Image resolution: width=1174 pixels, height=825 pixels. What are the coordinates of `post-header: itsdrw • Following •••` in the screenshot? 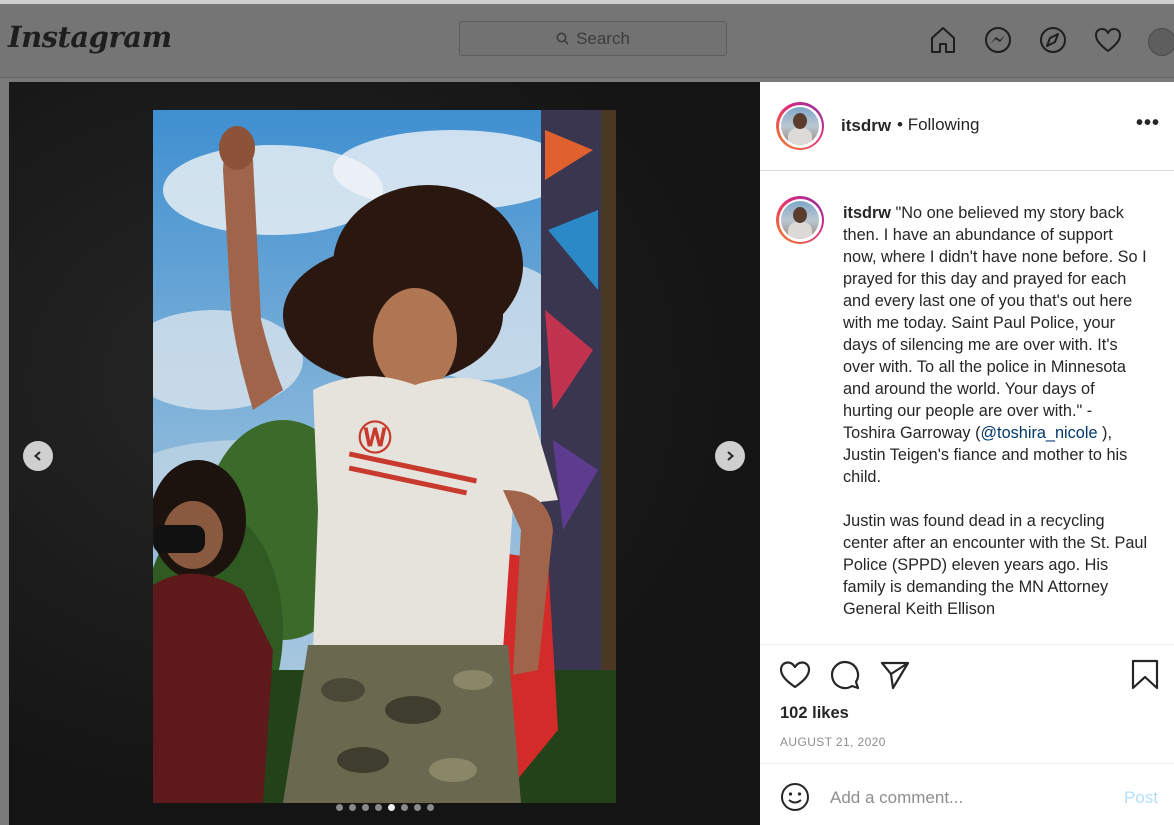 It's located at (967, 126).